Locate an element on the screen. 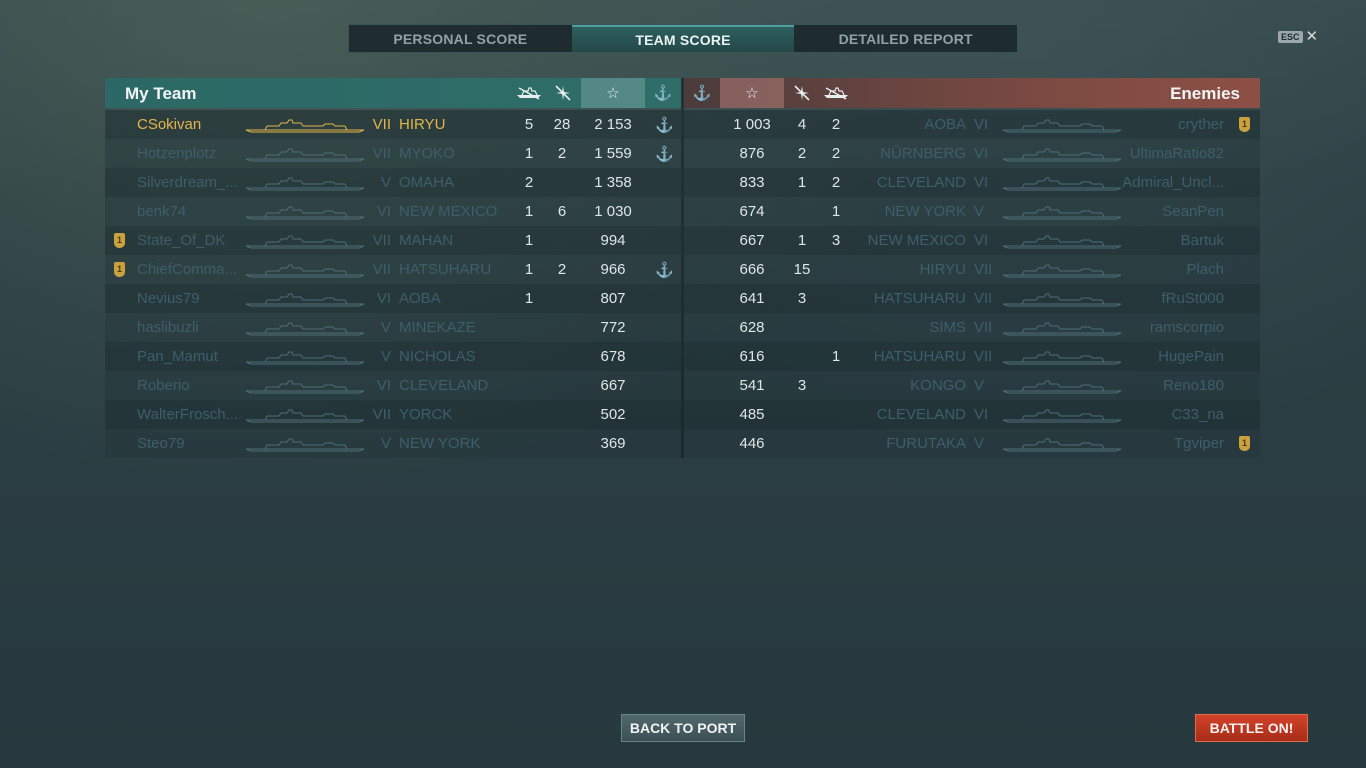 The image size is (1366, 768). battle-on-button: BATTLE ON! is located at coordinates (1251, 728).